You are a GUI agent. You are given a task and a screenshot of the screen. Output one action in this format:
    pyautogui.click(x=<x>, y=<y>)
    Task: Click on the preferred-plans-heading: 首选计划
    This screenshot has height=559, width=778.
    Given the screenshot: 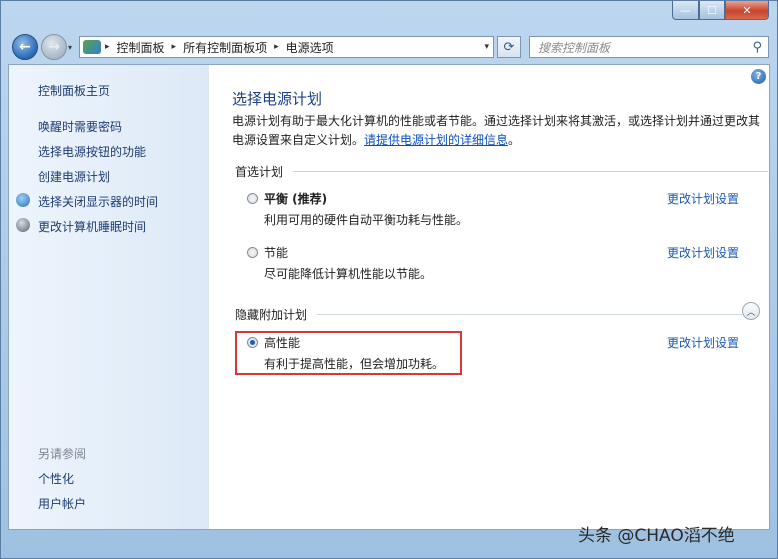 What is the action you would take?
    pyautogui.click(x=259, y=172)
    